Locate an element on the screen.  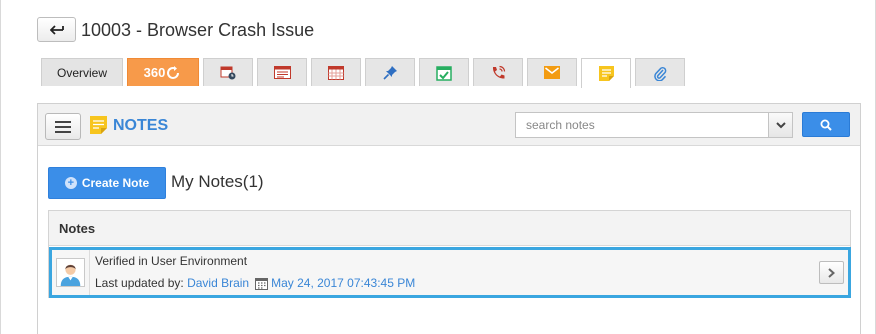
tab-overview: Overview is located at coordinates (82, 72).